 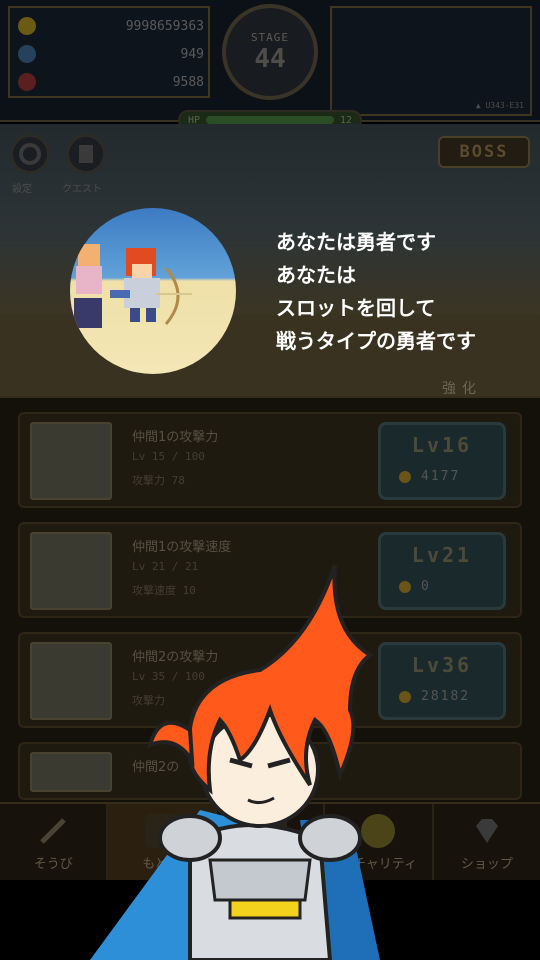 What do you see at coordinates (22, 189) in the screenshot?
I see `settings-label: 設定` at bounding box center [22, 189].